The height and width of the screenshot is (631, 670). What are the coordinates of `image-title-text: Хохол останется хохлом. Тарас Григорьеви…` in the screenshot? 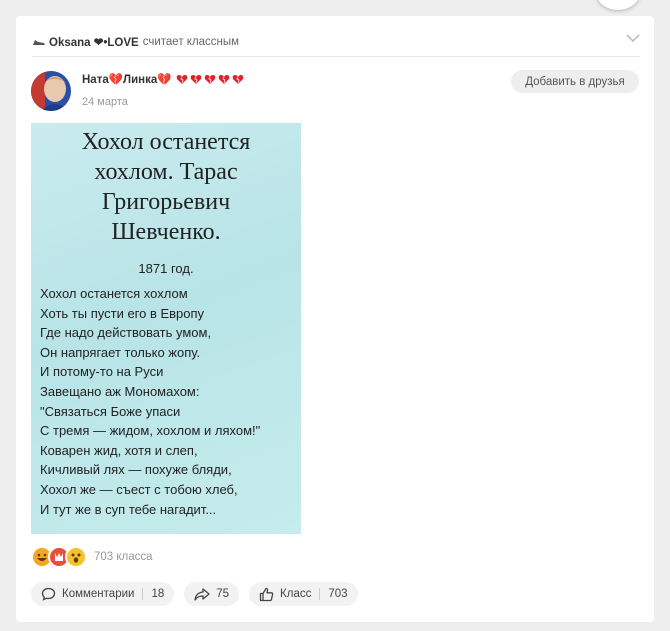 It's located at (166, 187).